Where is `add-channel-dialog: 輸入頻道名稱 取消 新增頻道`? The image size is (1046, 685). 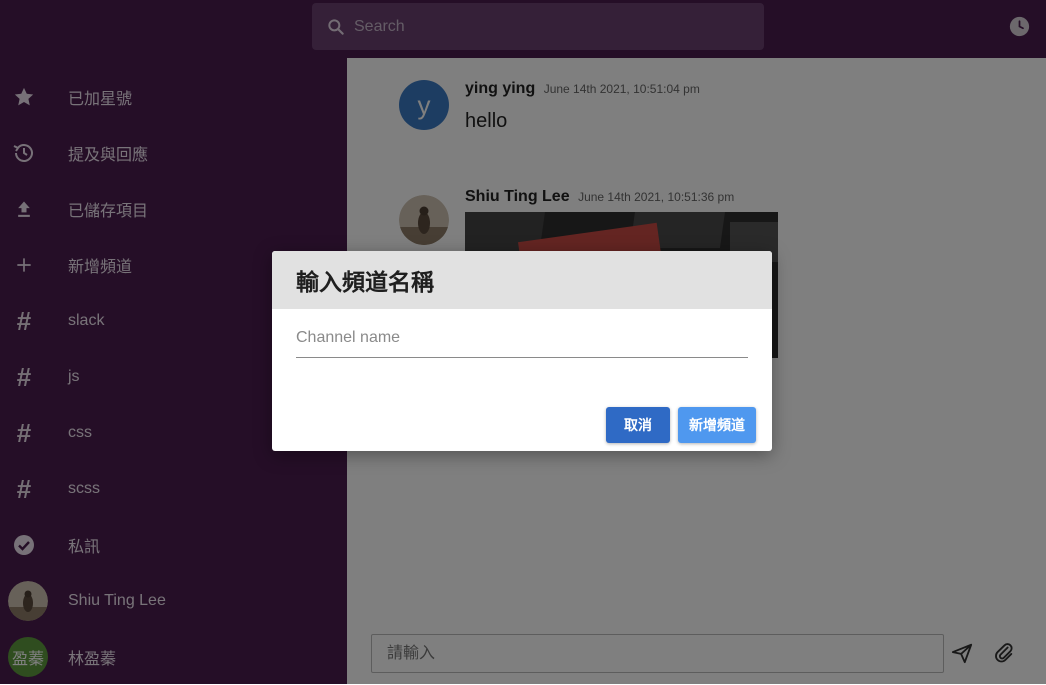 add-channel-dialog: 輸入頻道名稱 取消 新增頻道 is located at coordinates (522, 351).